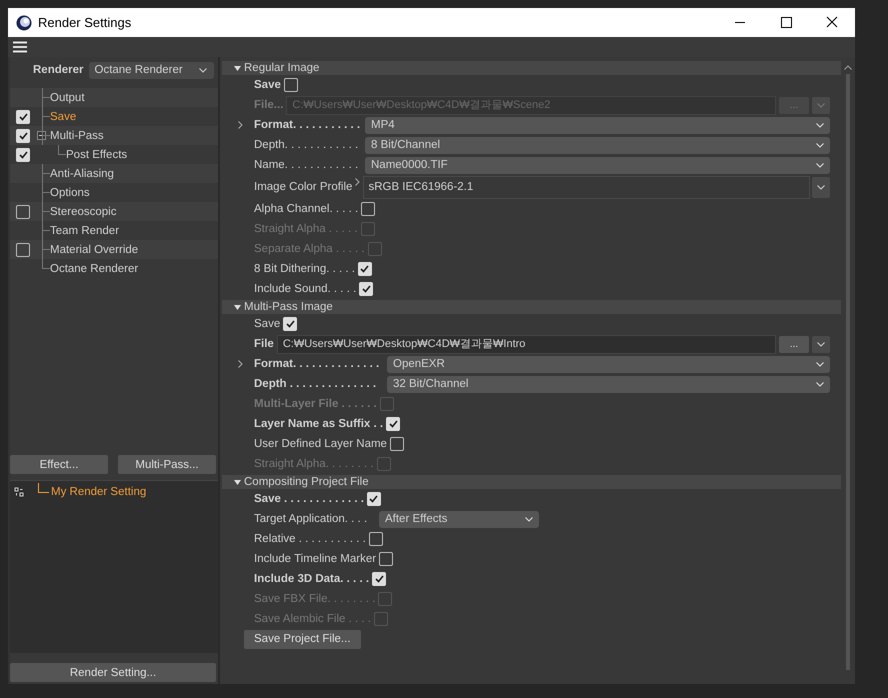  I want to click on field-label: Relative . . . . . . . . . . ., so click(310, 539).